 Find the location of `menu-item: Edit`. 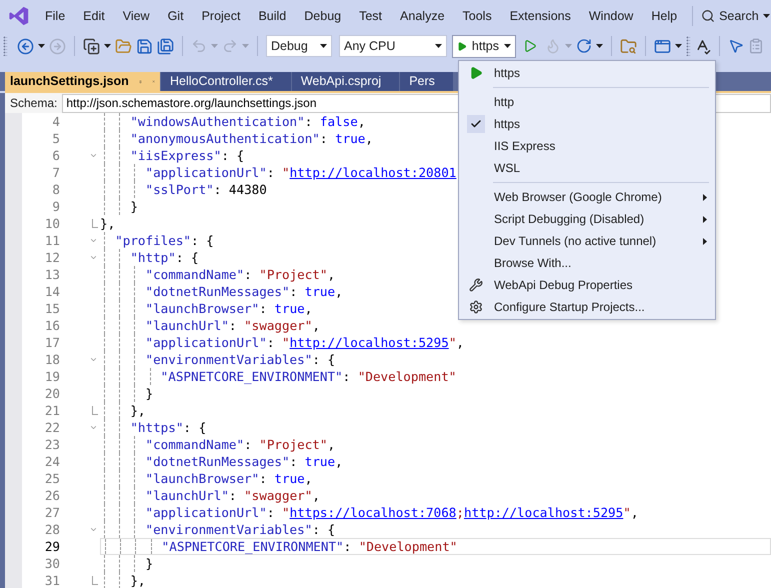

menu-item: Edit is located at coordinates (94, 16).